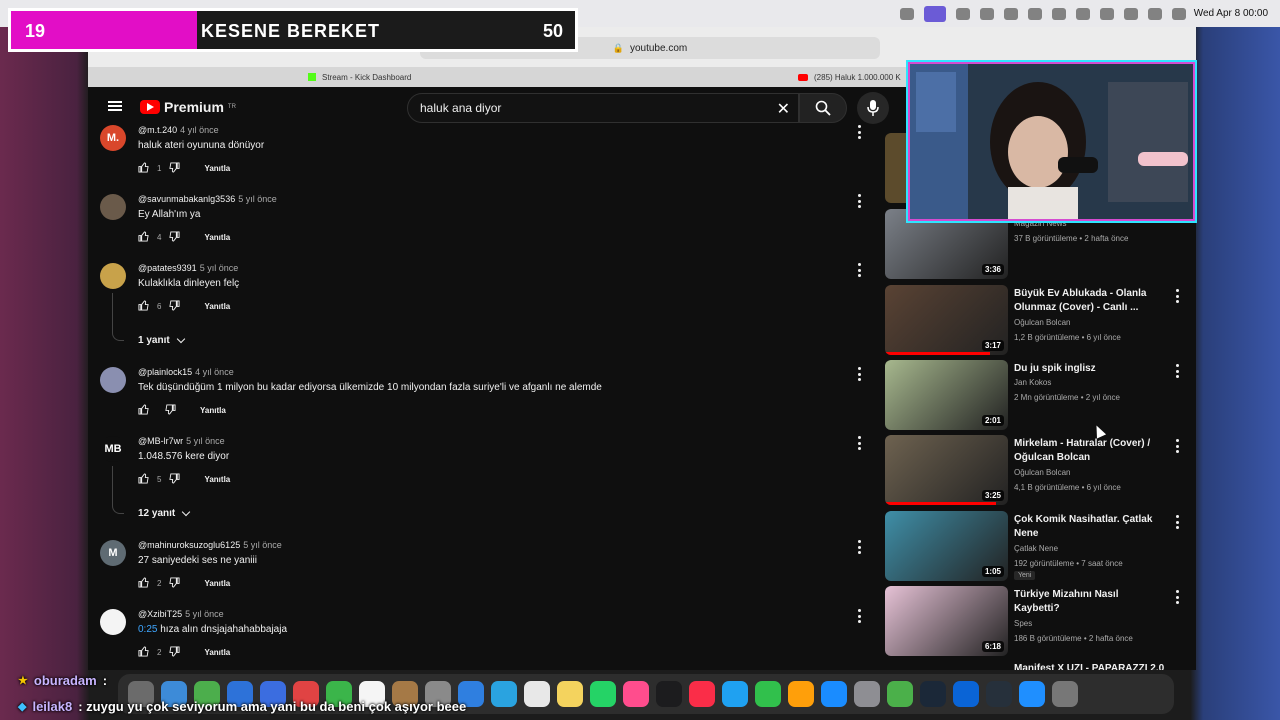  What do you see at coordinates (987, 14) in the screenshot?
I see `grid-icon` at bounding box center [987, 14].